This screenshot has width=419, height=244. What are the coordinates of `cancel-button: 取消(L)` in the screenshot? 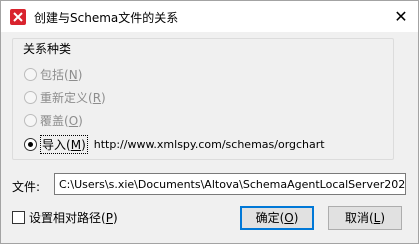 It's located at (365, 218).